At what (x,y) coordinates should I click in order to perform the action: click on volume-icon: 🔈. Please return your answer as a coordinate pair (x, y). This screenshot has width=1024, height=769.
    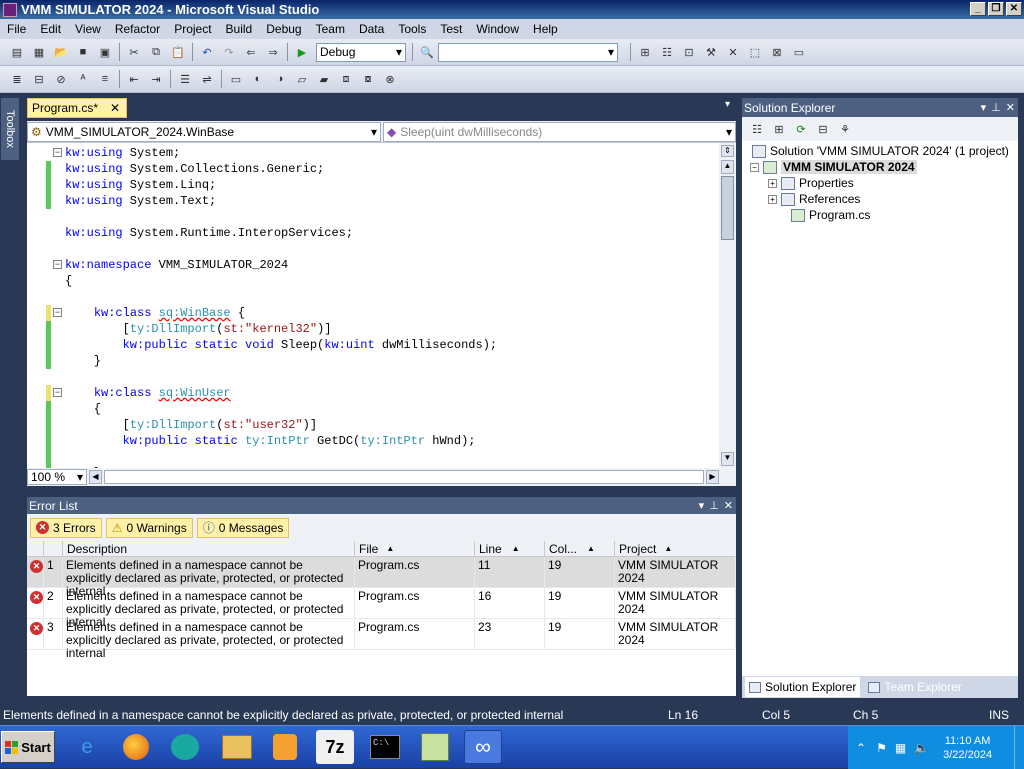
    Looking at the image, I should click on (921, 748).